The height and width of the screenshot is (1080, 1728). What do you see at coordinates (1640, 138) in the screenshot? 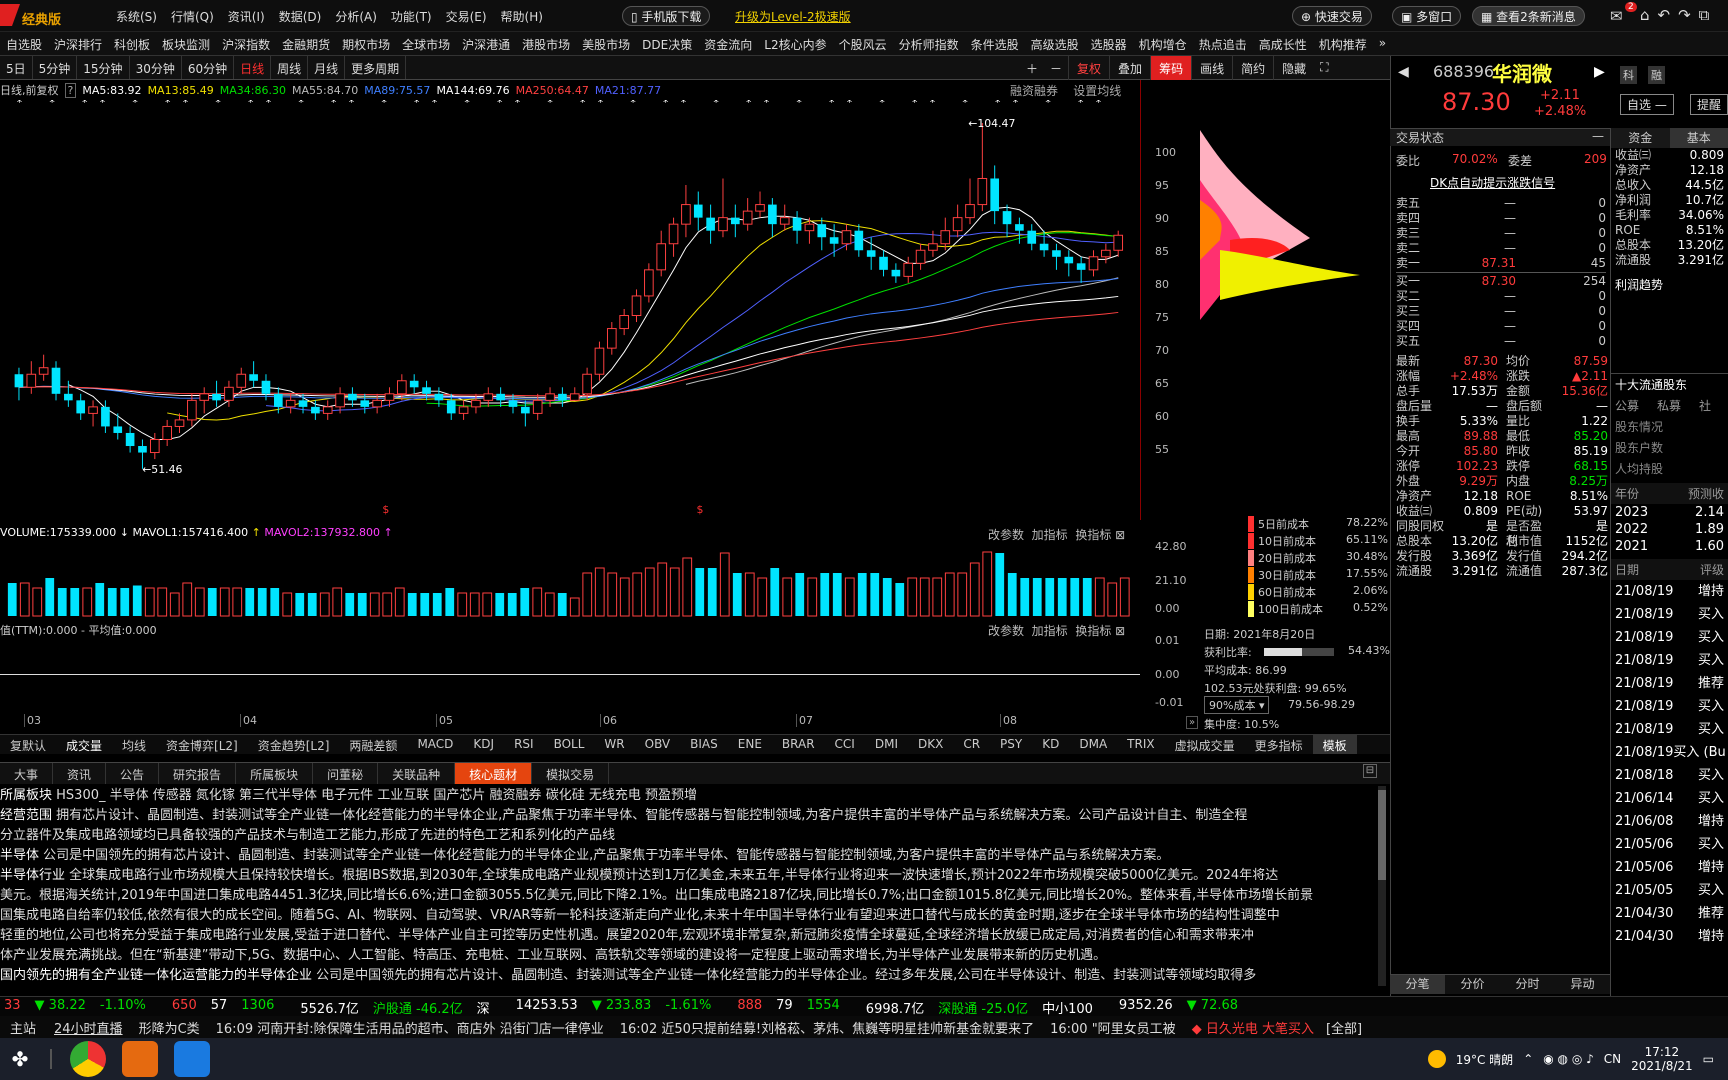
I see `fin-tab: 资金` at bounding box center [1640, 138].